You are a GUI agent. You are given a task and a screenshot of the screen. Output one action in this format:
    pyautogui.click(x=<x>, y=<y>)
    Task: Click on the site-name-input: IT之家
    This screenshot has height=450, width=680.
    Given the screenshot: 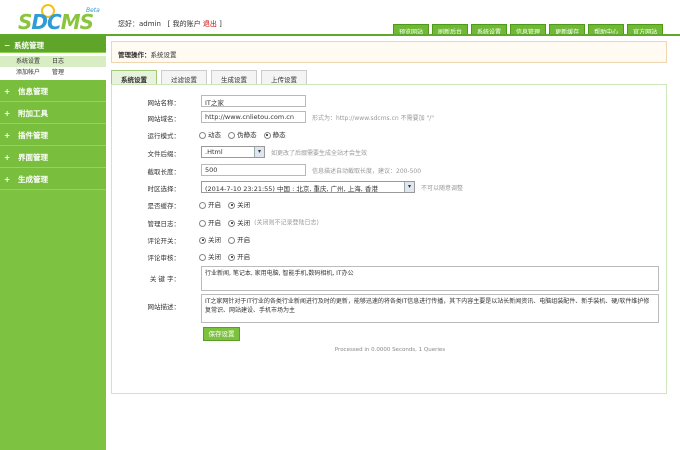 What is the action you would take?
    pyautogui.click(x=253, y=101)
    